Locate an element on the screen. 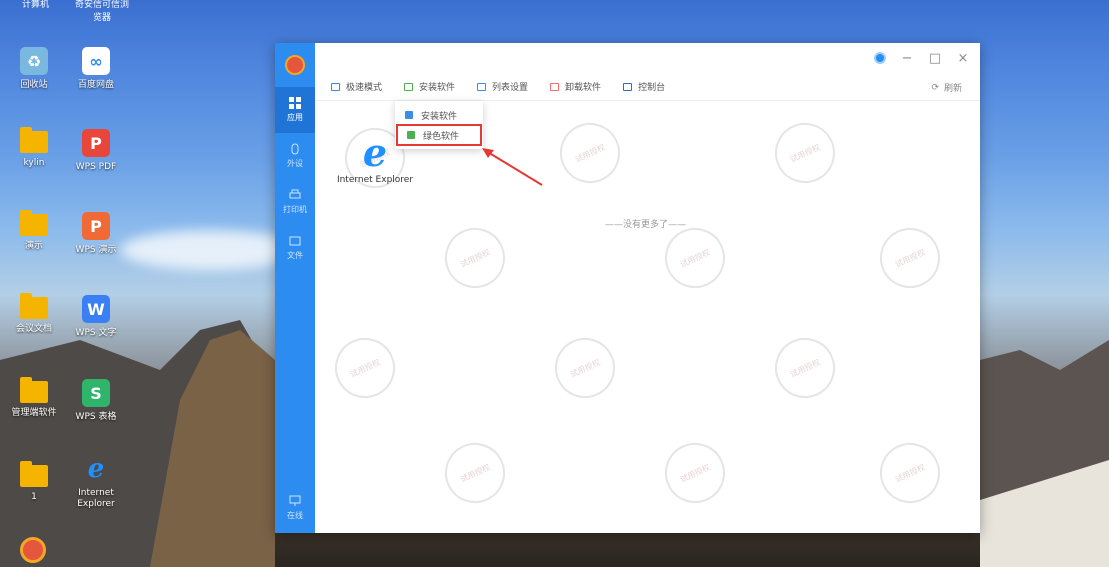 The image size is (1109, 567). install-software-icon is located at coordinates (409, 115).